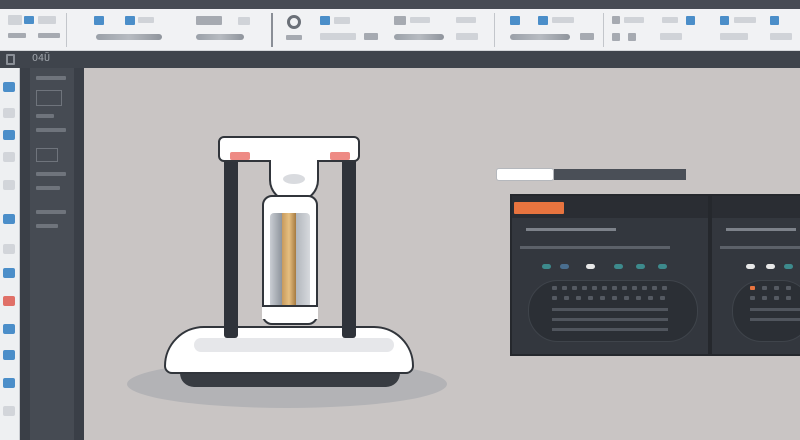 The image size is (800, 440). Describe the element at coordinates (539, 208) in the screenshot. I see `accent-tab` at that location.